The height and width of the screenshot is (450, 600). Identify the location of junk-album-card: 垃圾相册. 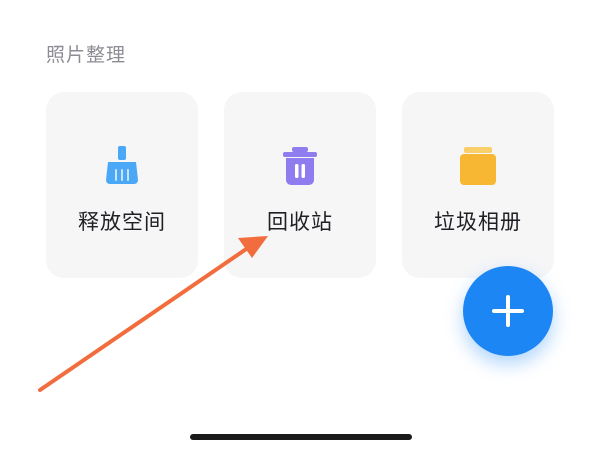
(478, 185).